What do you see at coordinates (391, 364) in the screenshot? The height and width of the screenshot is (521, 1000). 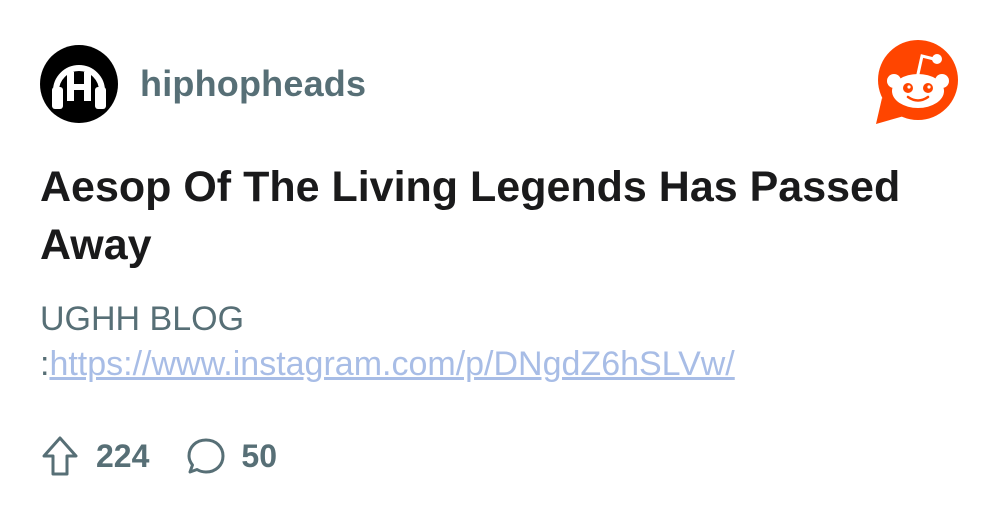 I see `post-body-link: https://www.instagram.com/p/DNgdZ6hSLVw/` at bounding box center [391, 364].